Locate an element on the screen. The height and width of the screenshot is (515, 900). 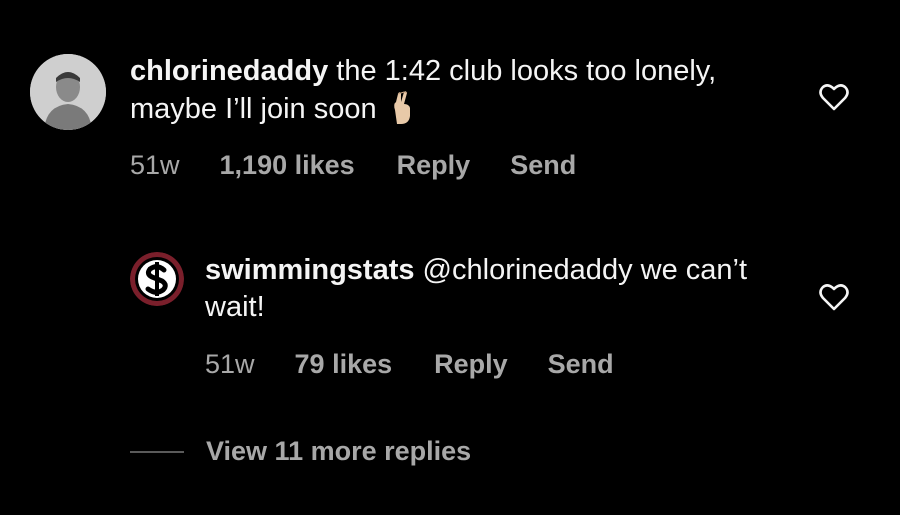
dollar-s-logo-icon is located at coordinates (157, 279).